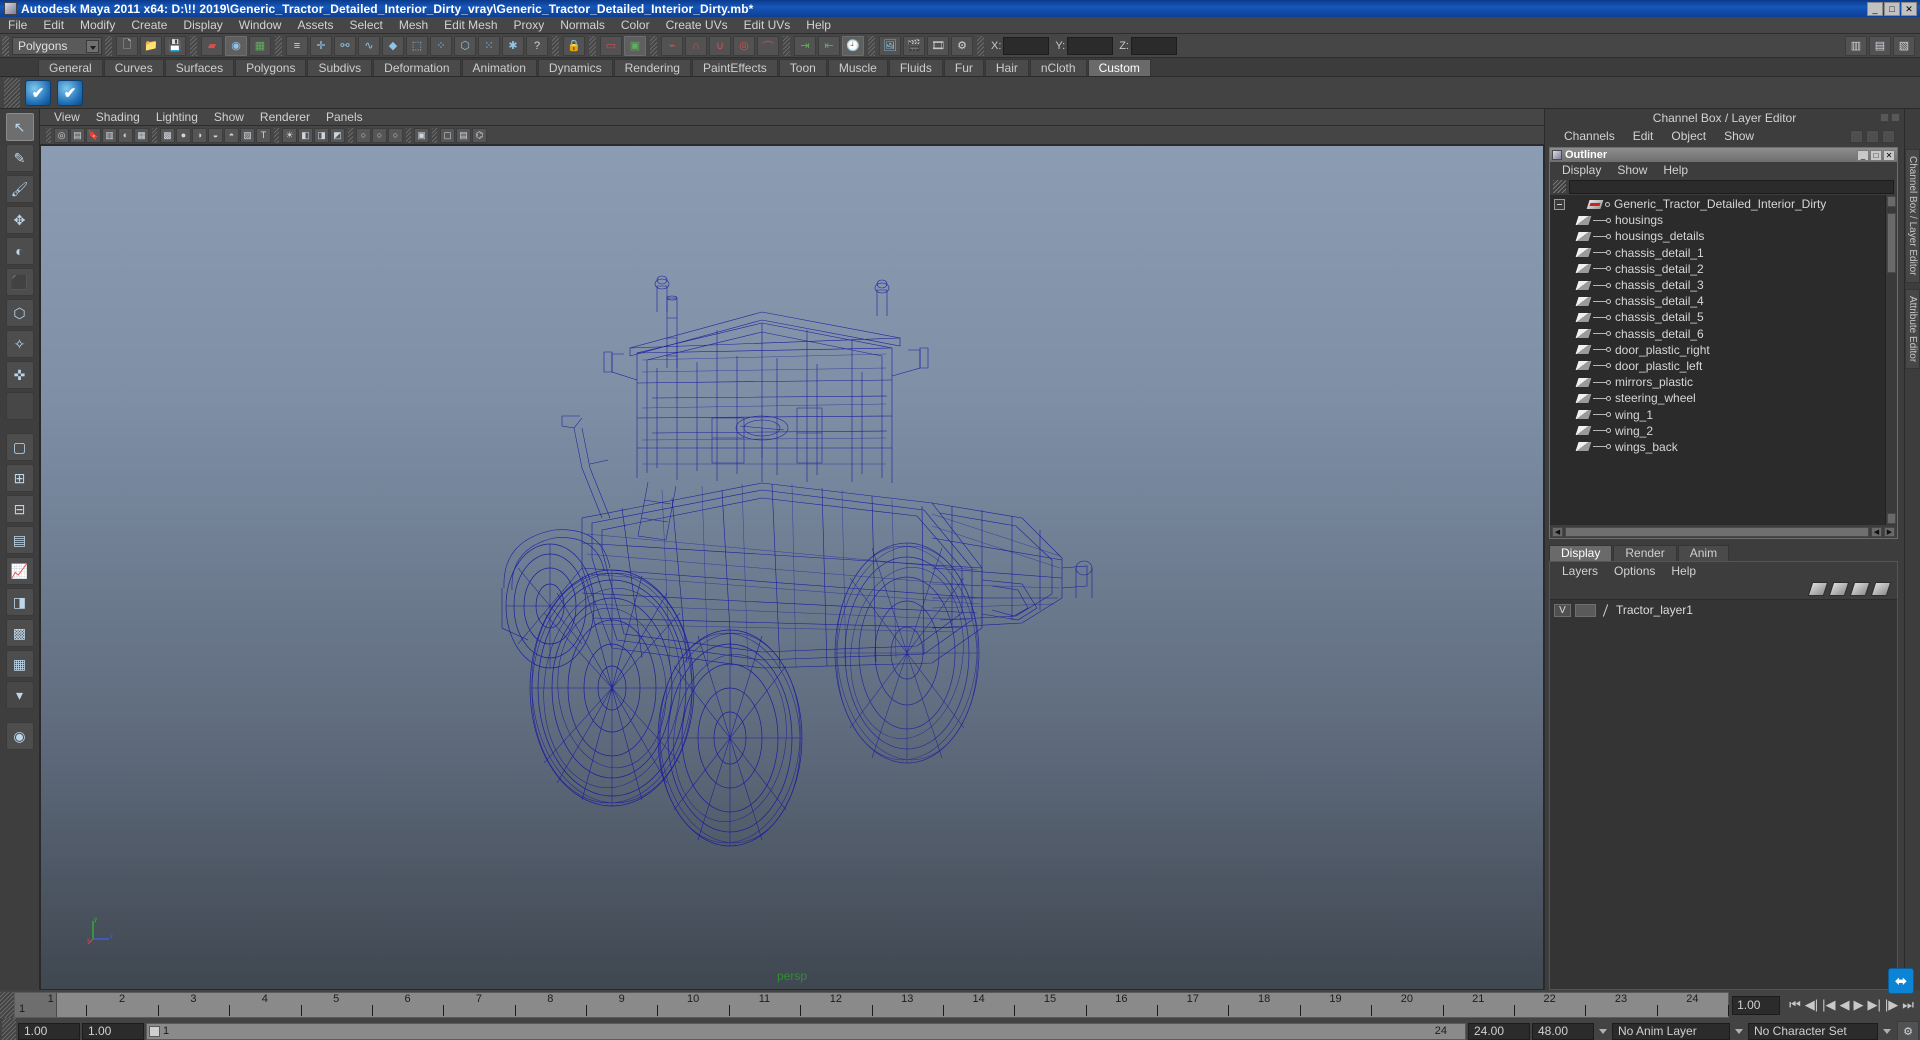 The height and width of the screenshot is (1040, 1920). I want to click on shelf-gripper, so click(12, 92).